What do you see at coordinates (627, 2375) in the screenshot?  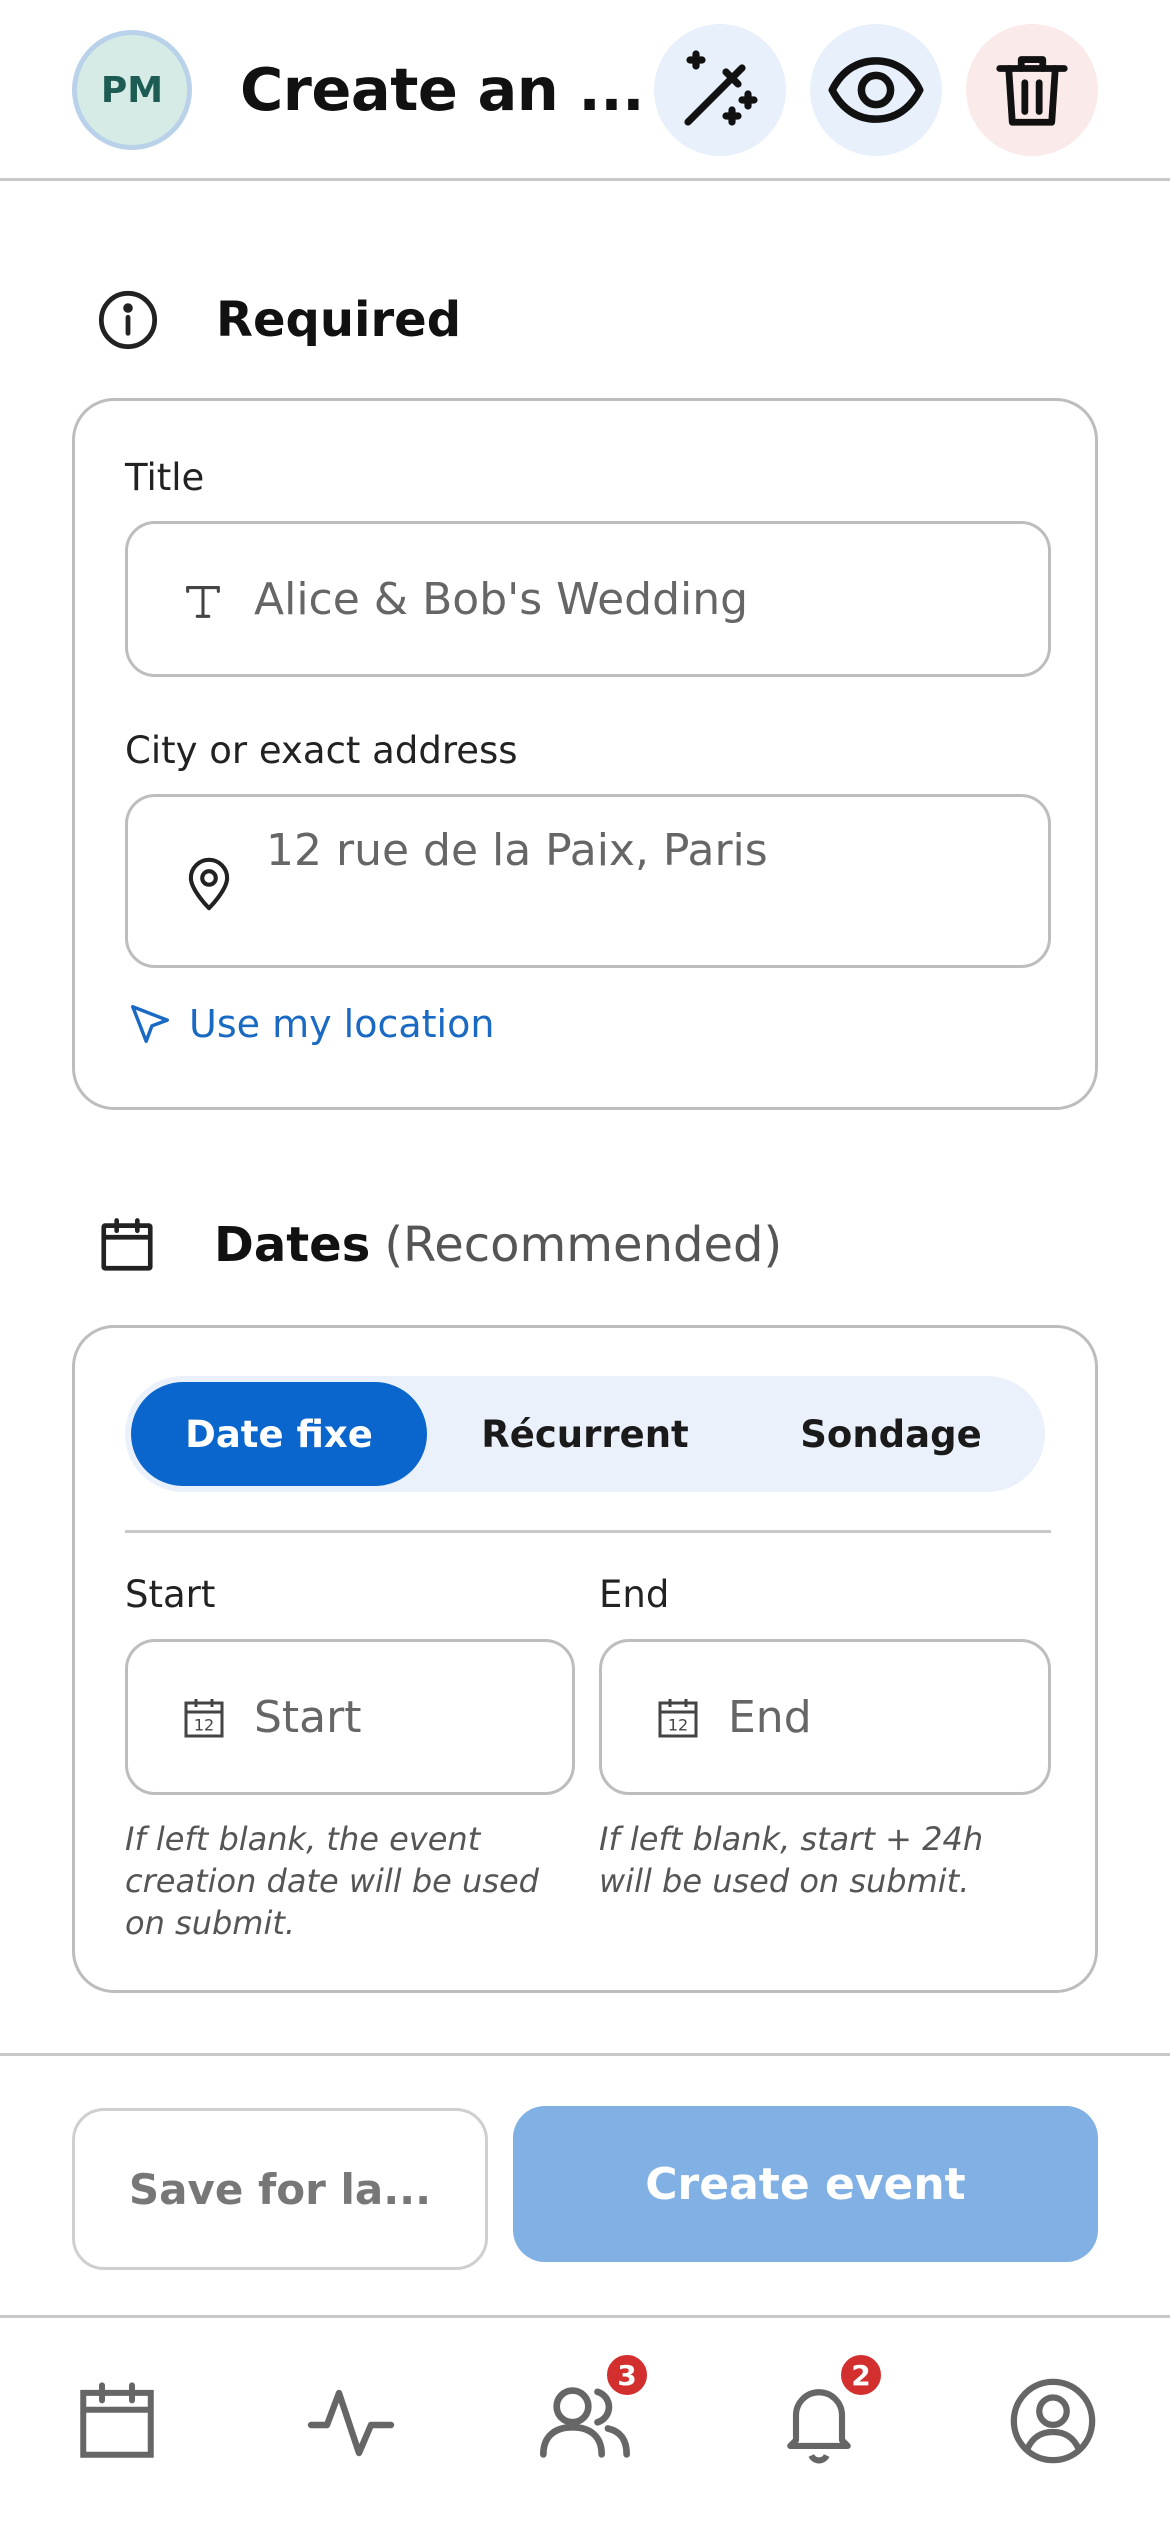 I see `people-badge: 3` at bounding box center [627, 2375].